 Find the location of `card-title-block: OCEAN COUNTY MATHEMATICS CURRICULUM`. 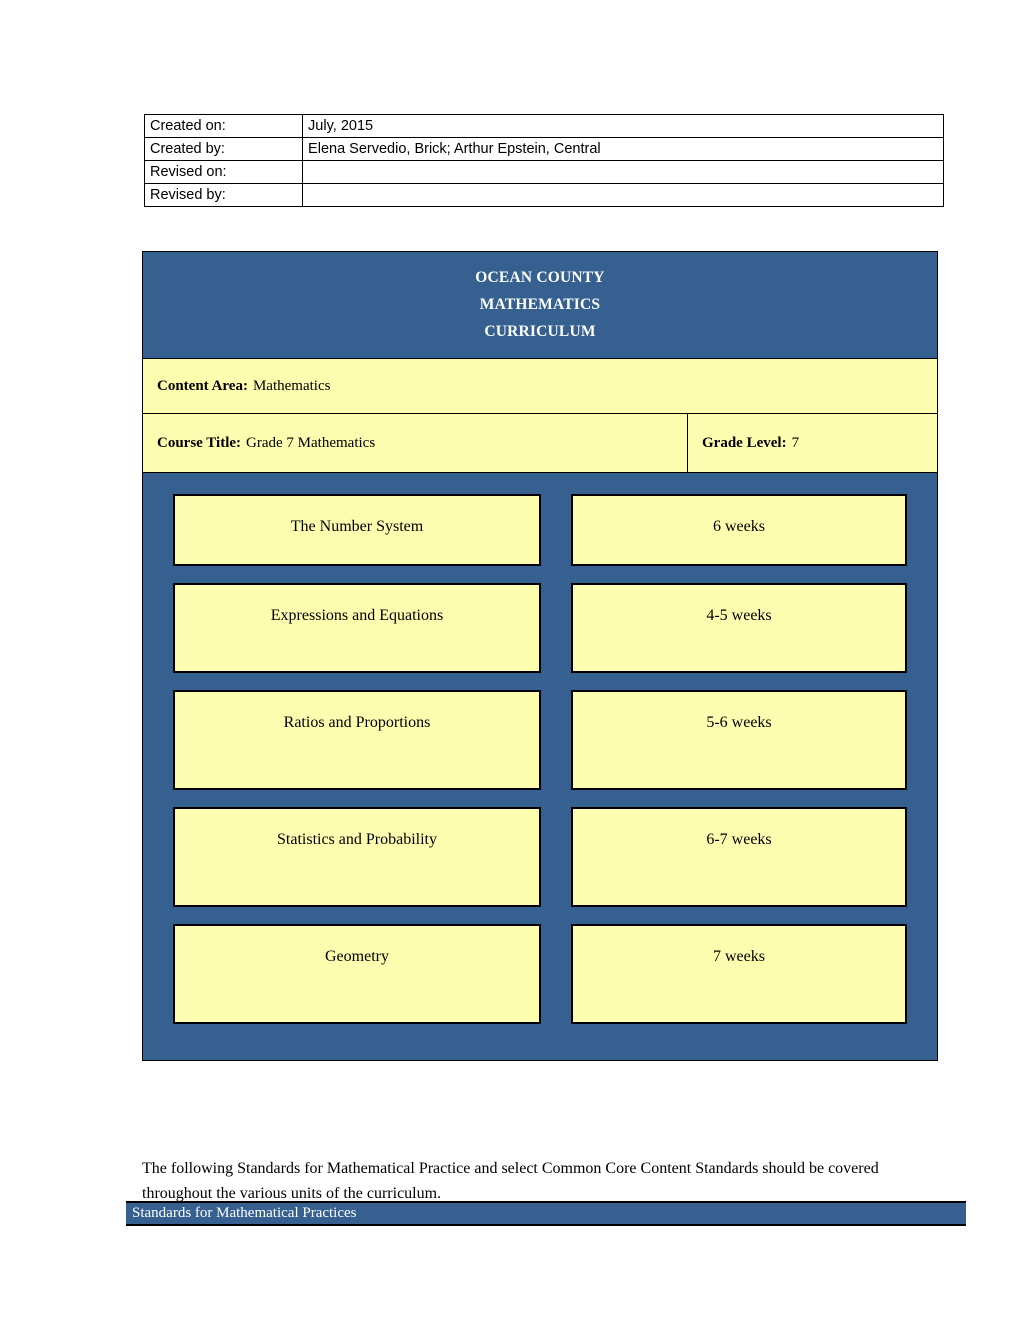

card-title-block: OCEAN COUNTY MATHEMATICS CURRICULUM is located at coordinates (540, 305).